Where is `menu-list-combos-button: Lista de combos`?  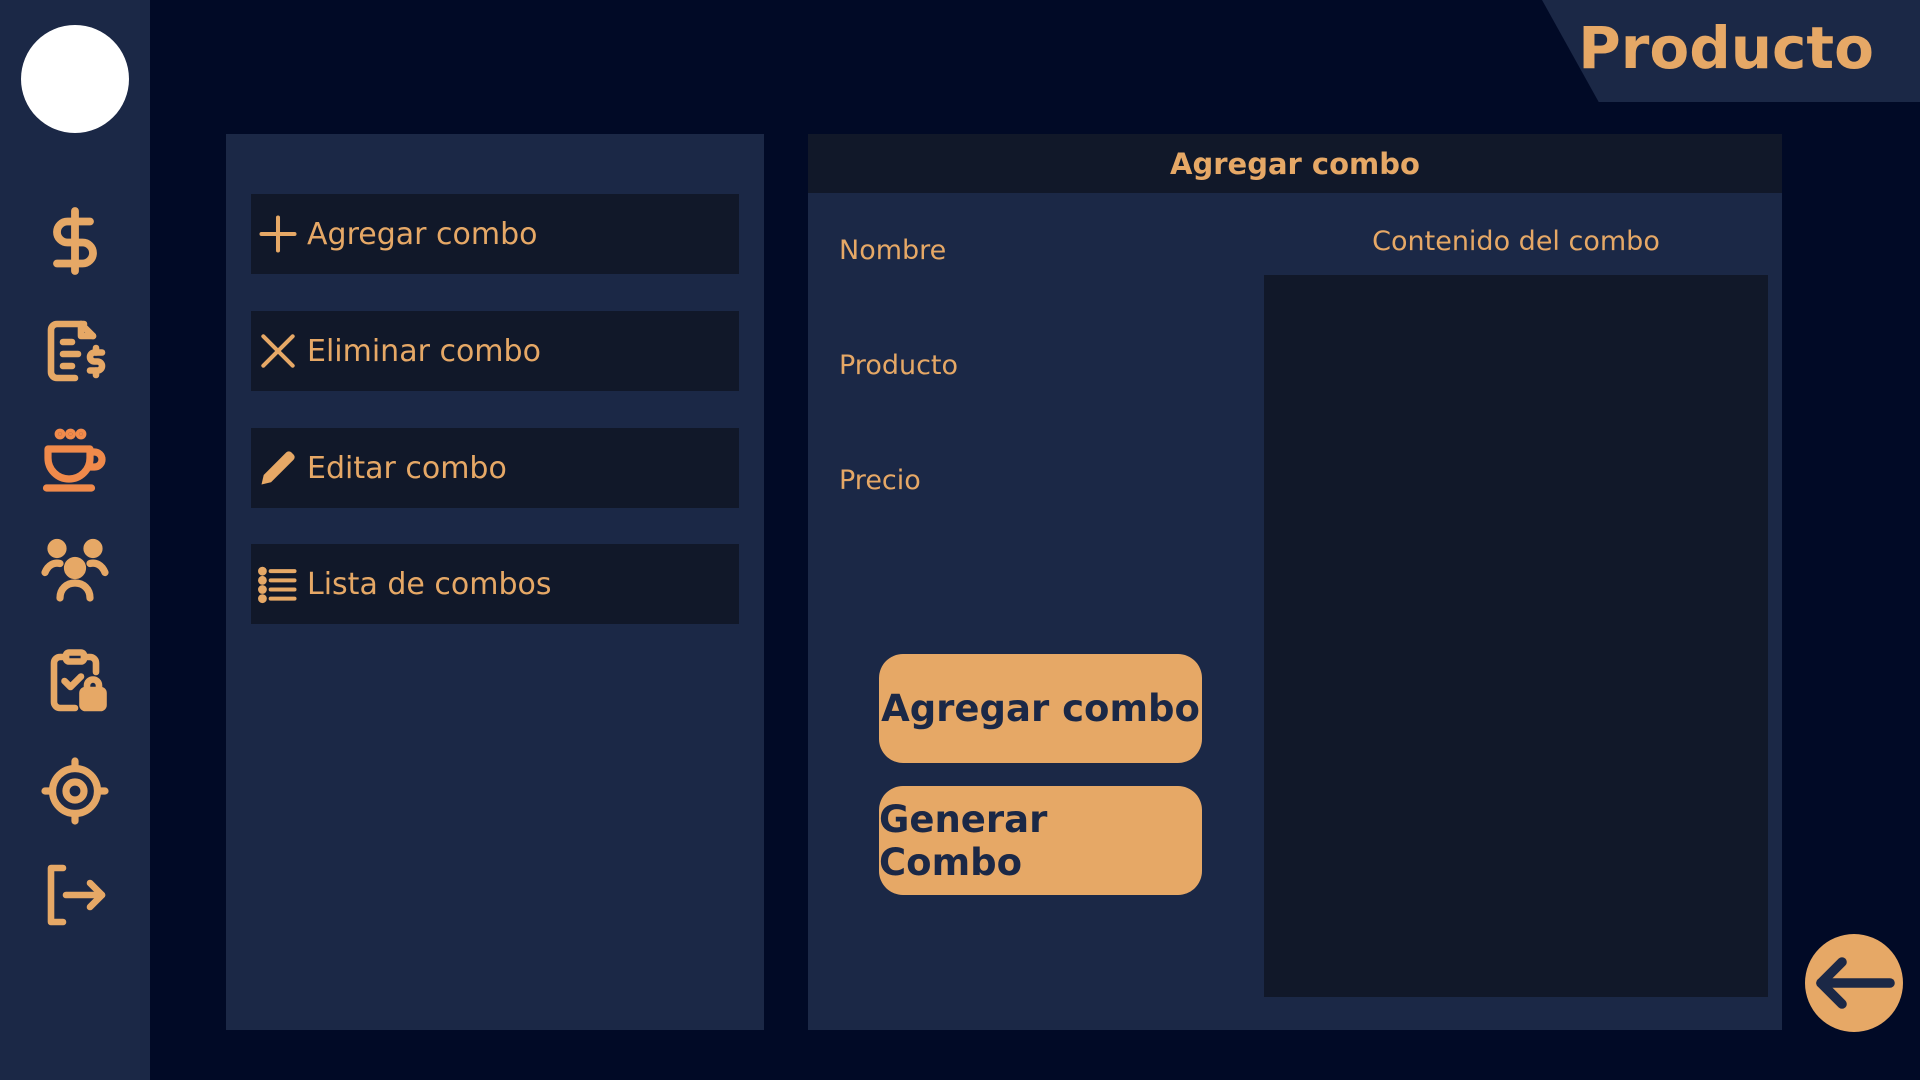 menu-list-combos-button: Lista de combos is located at coordinates (495, 584).